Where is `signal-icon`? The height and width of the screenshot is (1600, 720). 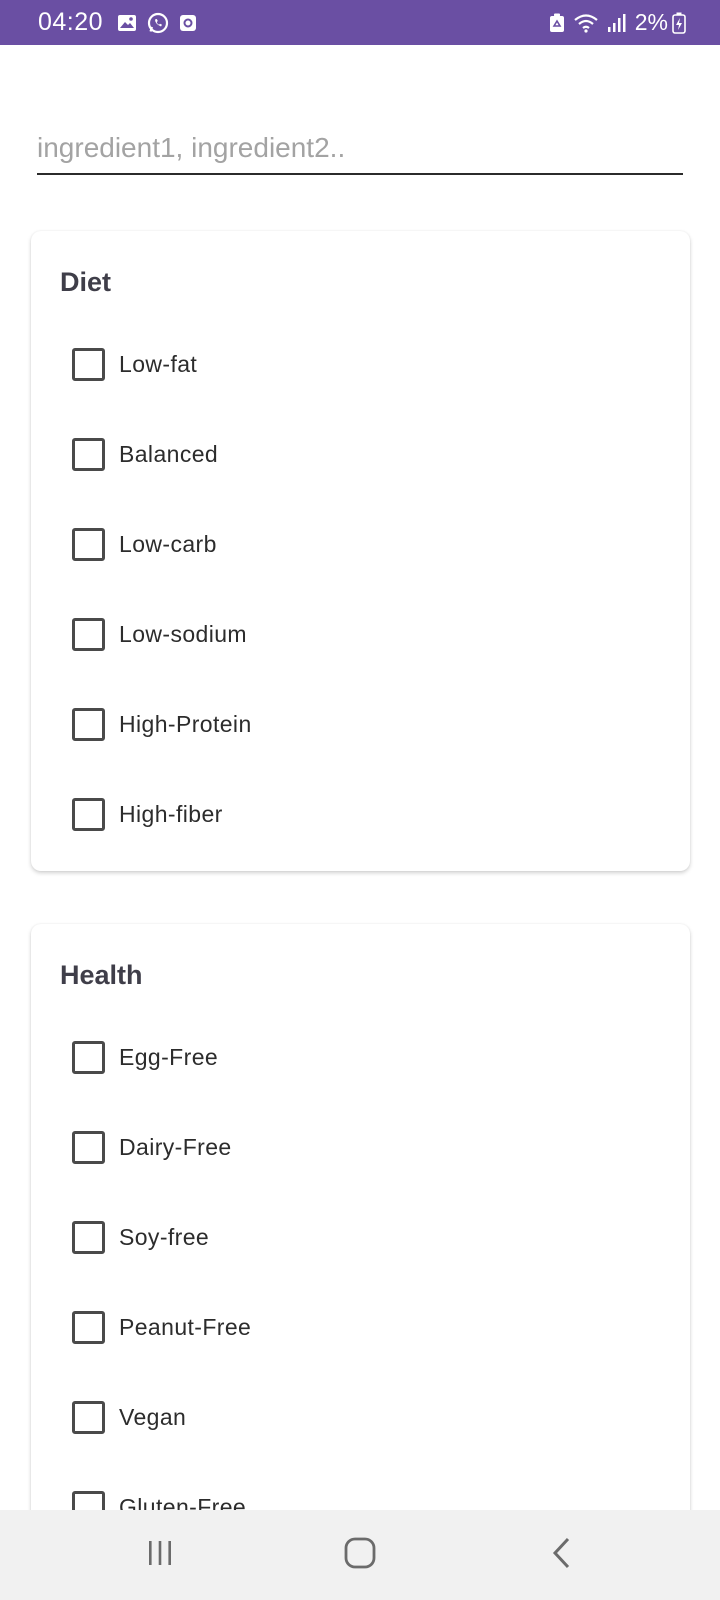
signal-icon is located at coordinates (617, 23).